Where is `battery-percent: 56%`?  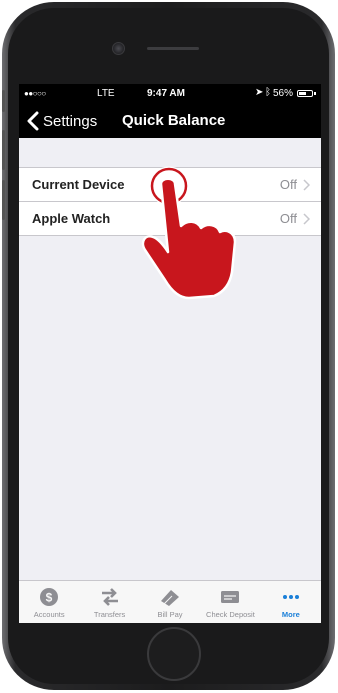
battery-percent: 56% is located at coordinates (283, 93).